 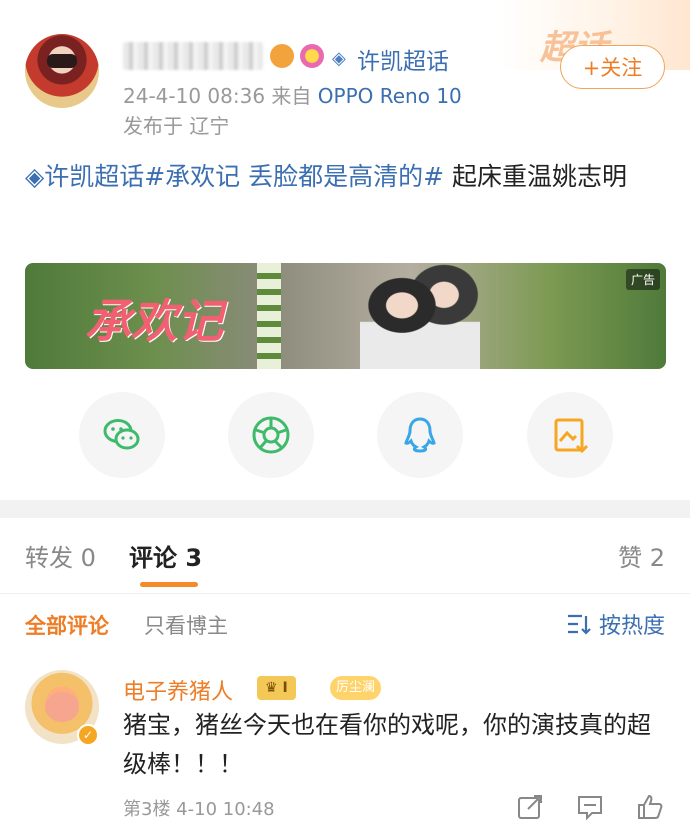 I want to click on tab-likes: 赞 2, so click(x=641, y=555).